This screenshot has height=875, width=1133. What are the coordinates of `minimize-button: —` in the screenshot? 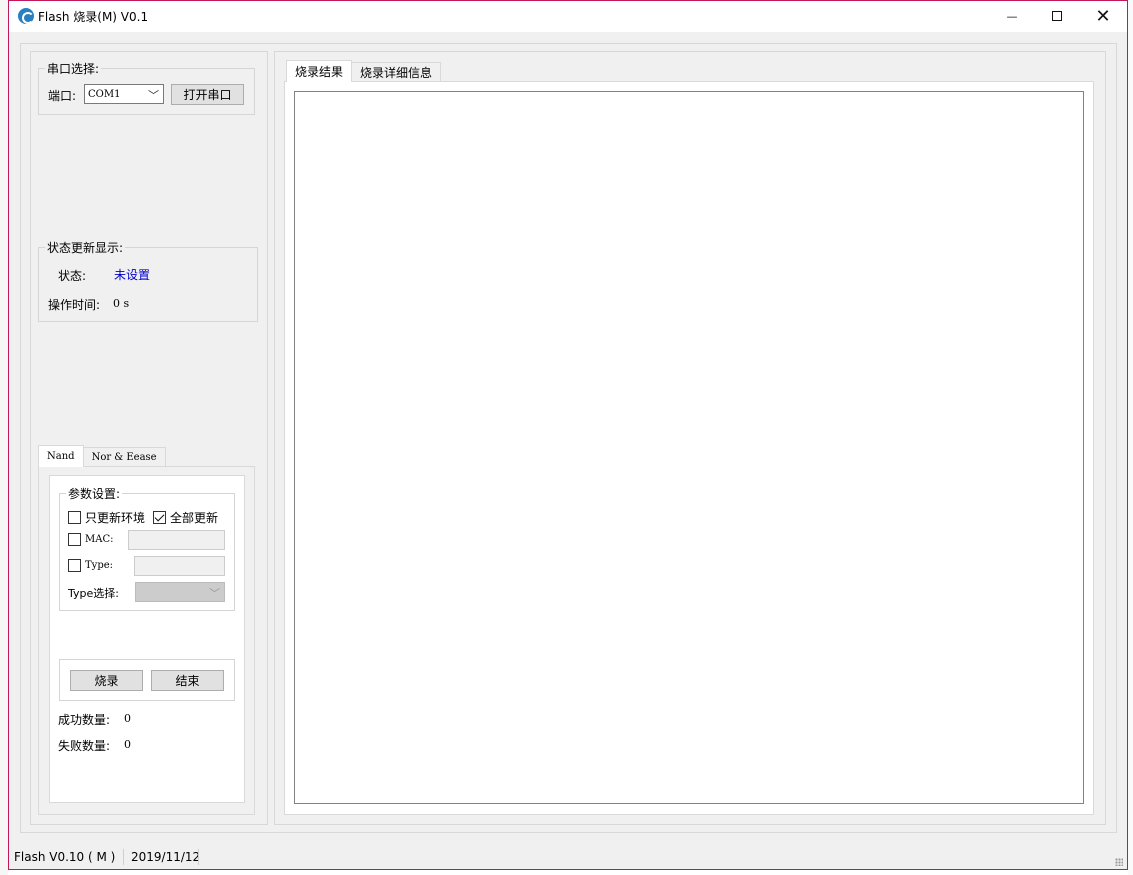 It's located at (1012, 16).